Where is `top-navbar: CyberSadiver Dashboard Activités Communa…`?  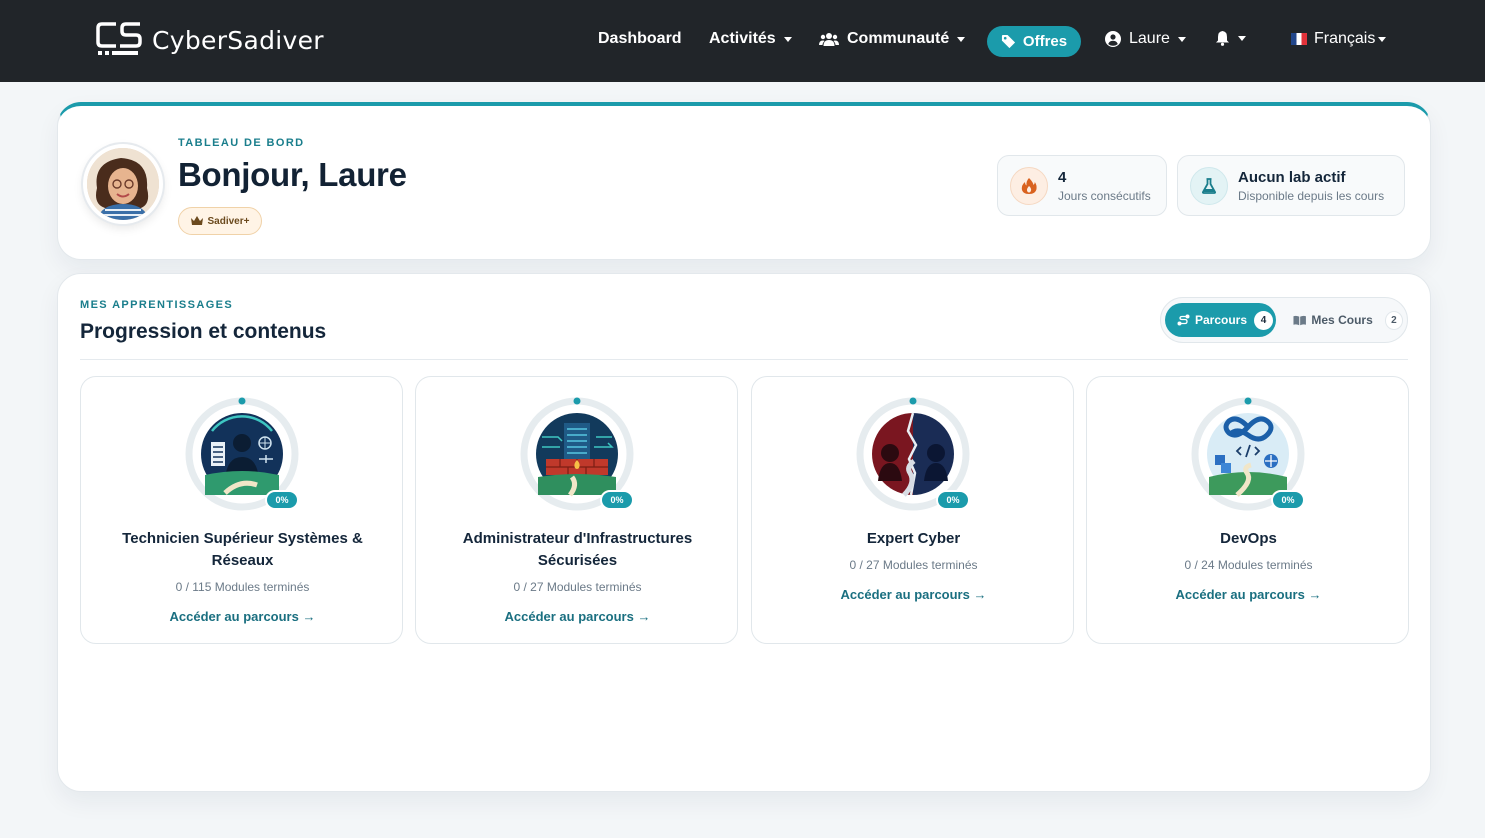 top-navbar: CyberSadiver Dashboard Activités Communa… is located at coordinates (742, 41).